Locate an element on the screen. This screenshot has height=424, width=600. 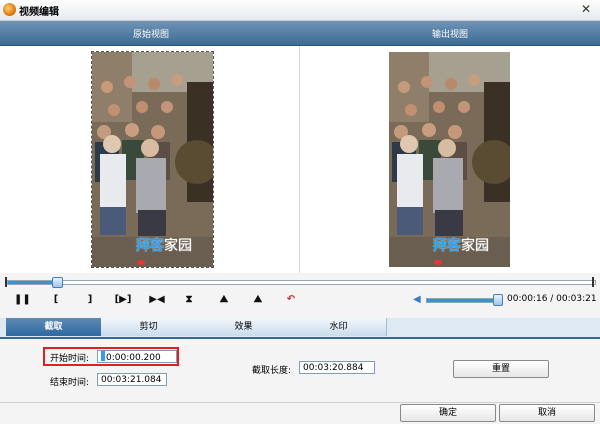
mark-in-icon: [ is located at coordinates (56, 300).